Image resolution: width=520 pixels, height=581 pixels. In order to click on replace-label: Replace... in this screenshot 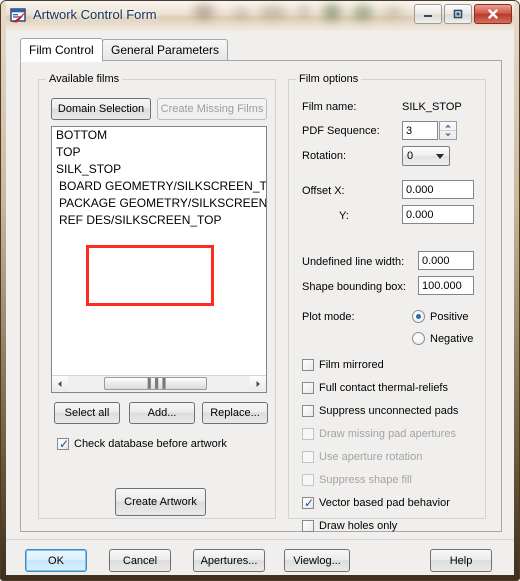, I will do `click(235, 413)`.